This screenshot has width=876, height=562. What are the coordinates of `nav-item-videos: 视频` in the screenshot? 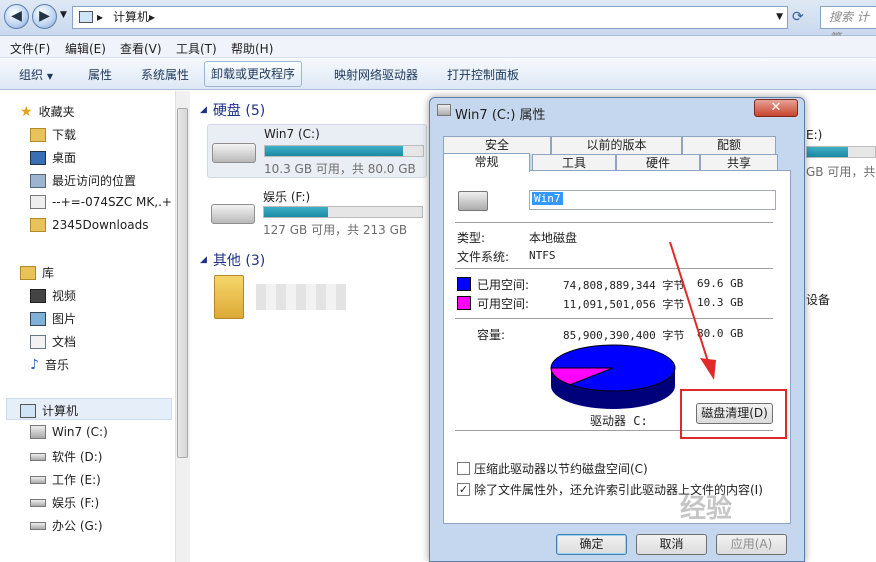 It's located at (53, 295).